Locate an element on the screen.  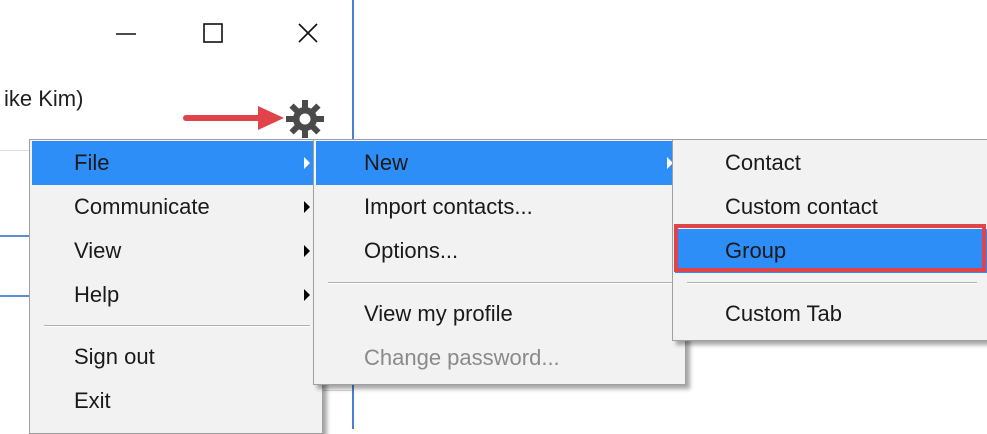
user-name-label: ike Kim) is located at coordinates (44, 98).